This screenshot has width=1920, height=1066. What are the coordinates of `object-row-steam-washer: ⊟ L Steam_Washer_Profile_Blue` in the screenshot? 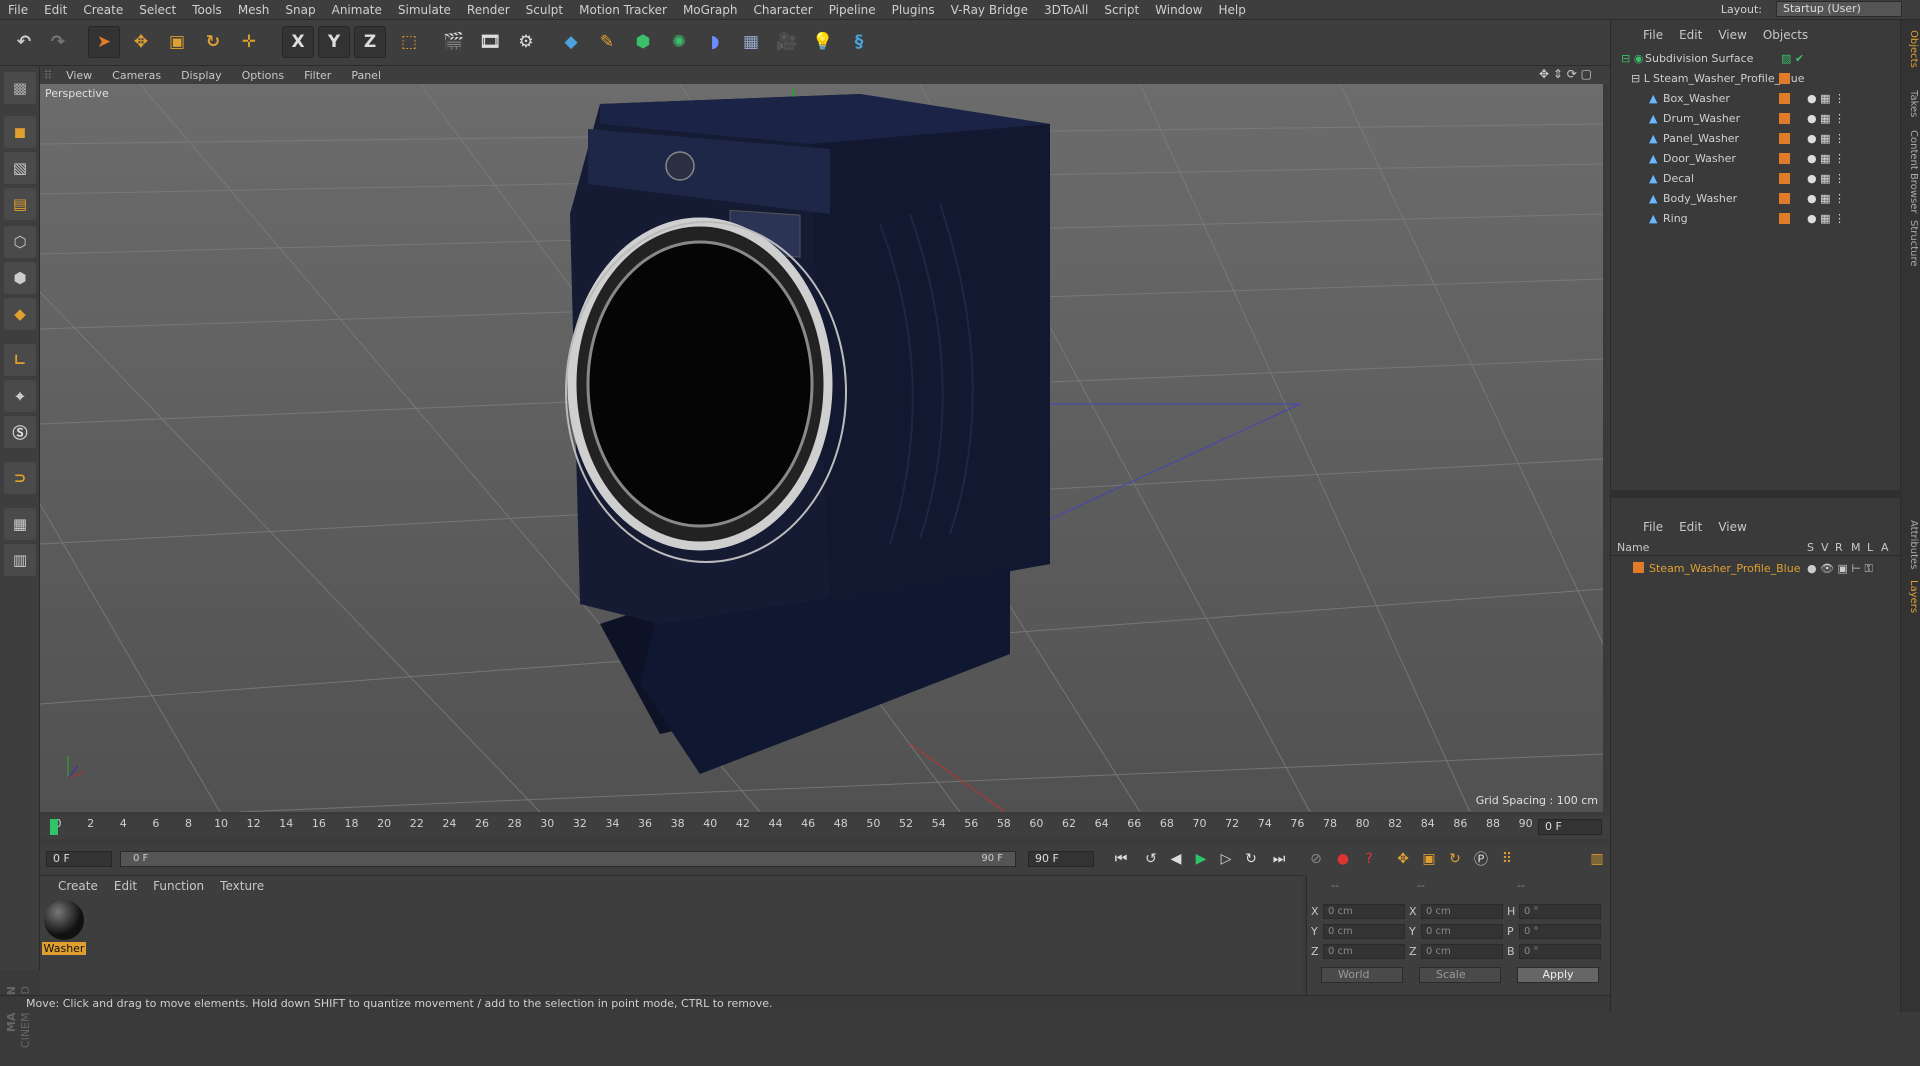 It's located at (1756, 78).